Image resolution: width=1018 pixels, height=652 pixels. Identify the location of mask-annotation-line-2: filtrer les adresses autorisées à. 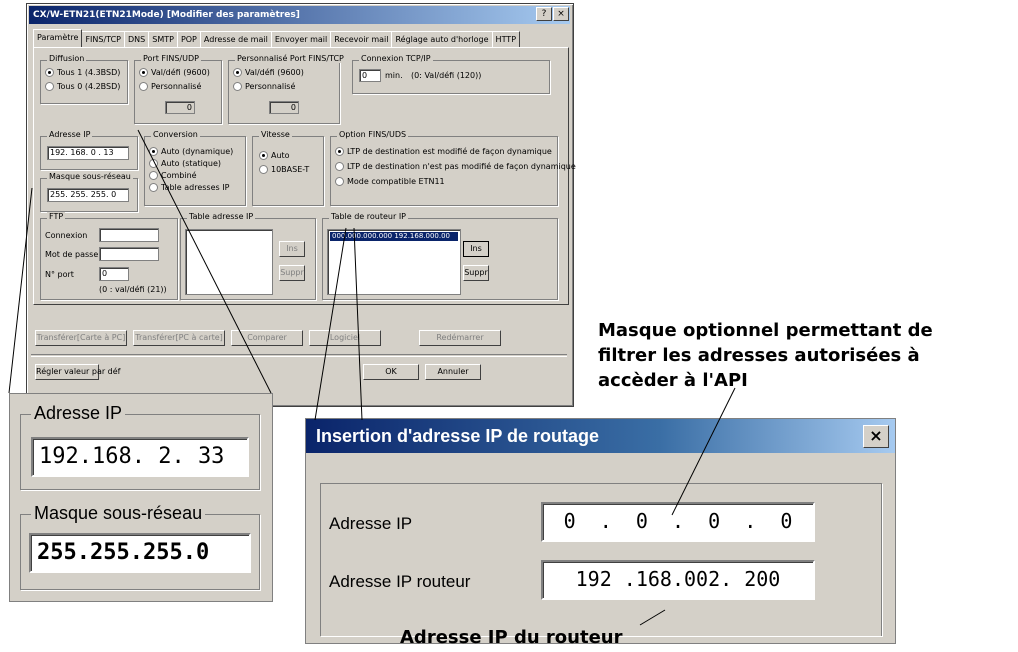
(759, 355).